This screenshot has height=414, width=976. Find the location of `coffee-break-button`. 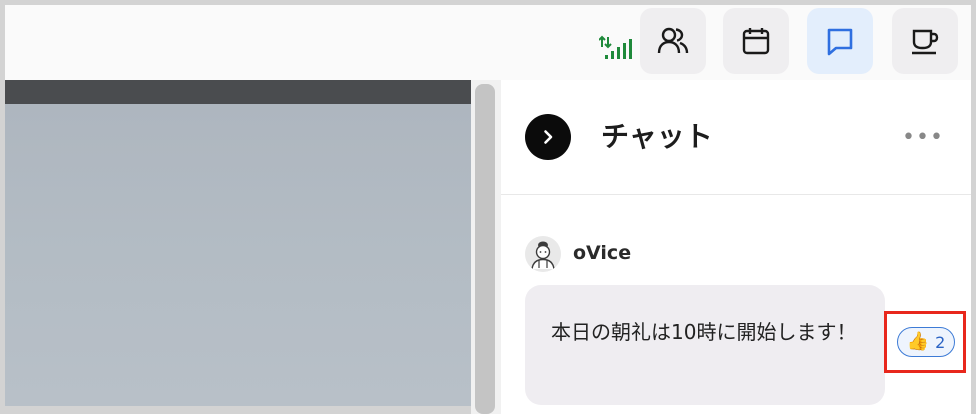

coffee-break-button is located at coordinates (925, 41).